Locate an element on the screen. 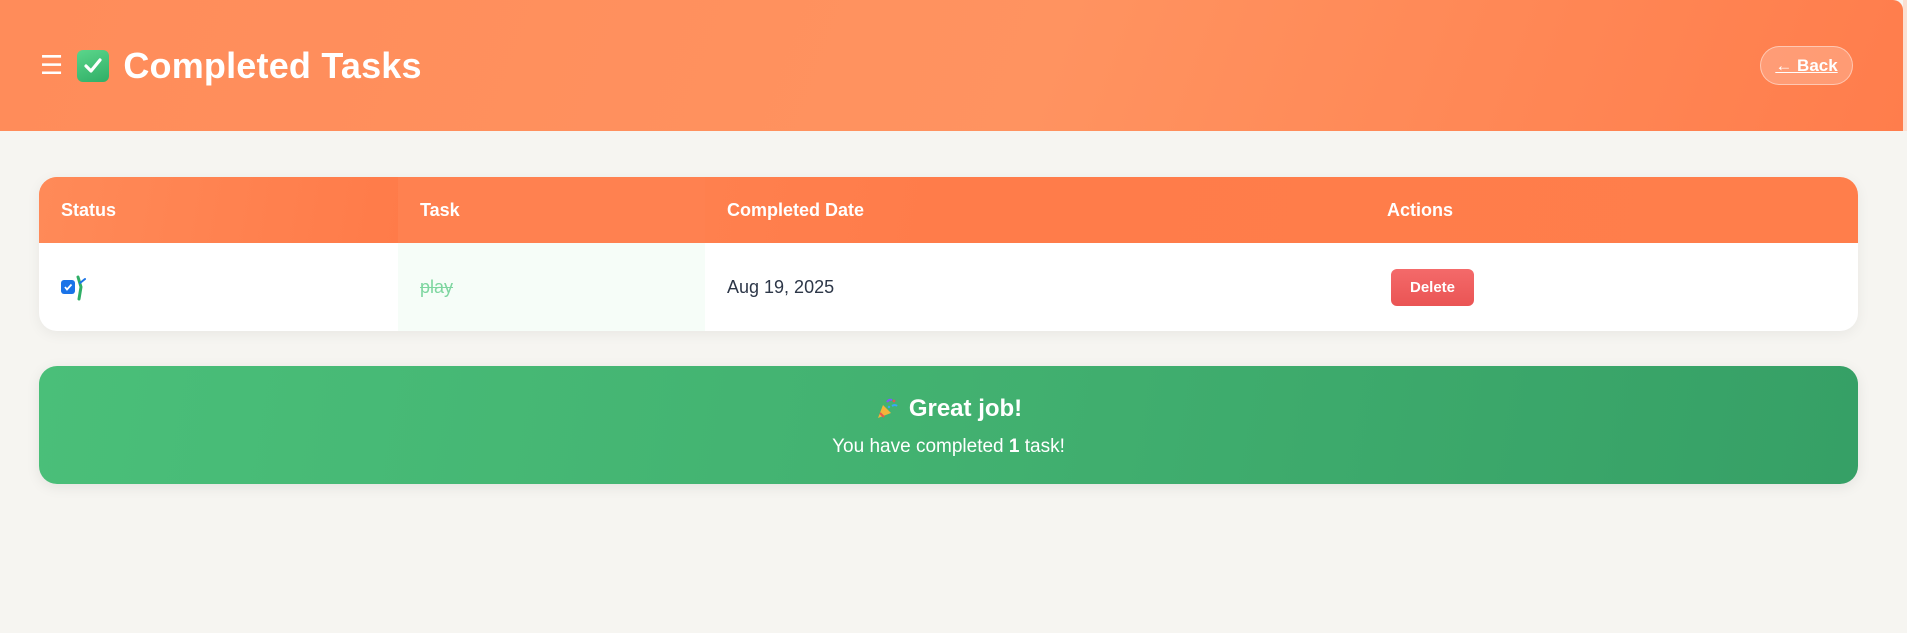 This screenshot has width=1907, height=633. summary-text: You have completed 1 task! is located at coordinates (948, 447).